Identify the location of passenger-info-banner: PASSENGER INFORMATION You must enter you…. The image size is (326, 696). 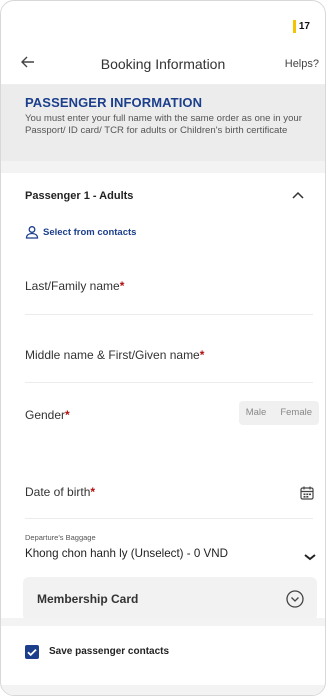
(163, 123).